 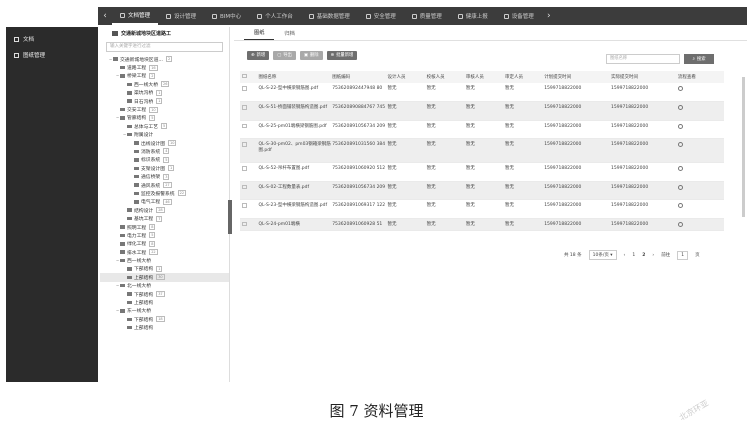 What do you see at coordinates (643, 59) in the screenshot?
I see `drawing-search-input: 图纸名称` at bounding box center [643, 59].